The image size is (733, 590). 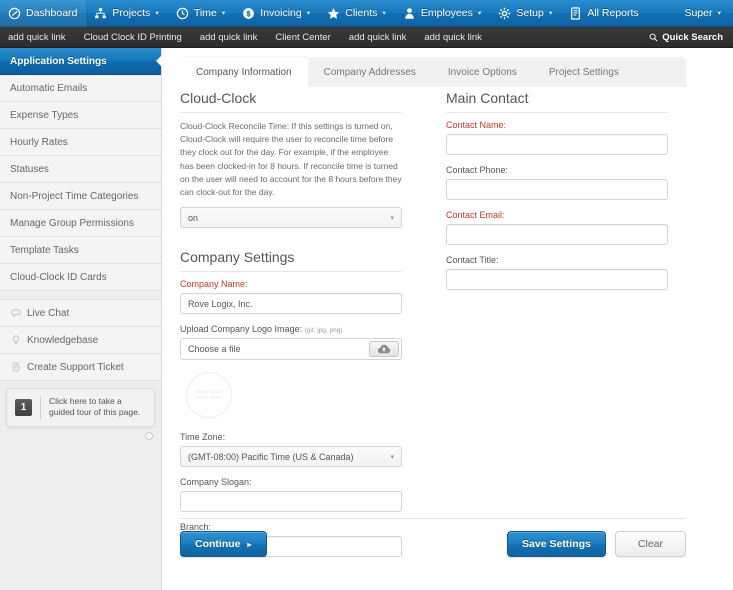 I want to click on main-contact-heading: Main Contact, so click(x=557, y=100).